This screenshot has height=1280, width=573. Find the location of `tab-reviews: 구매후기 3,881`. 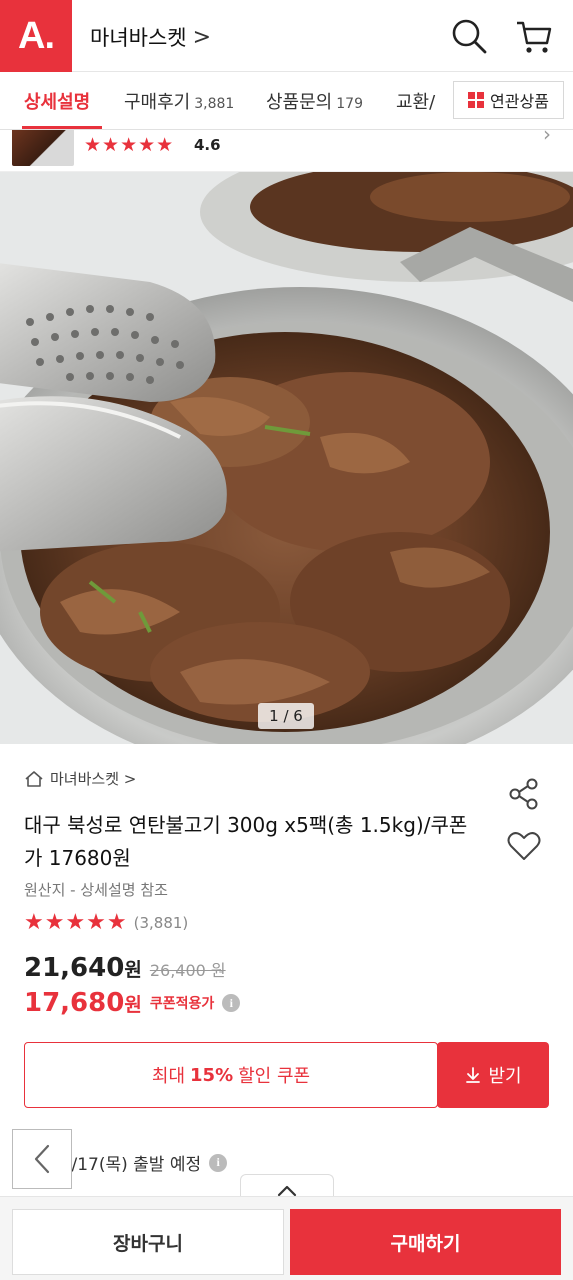

tab-reviews: 구매후기 3,881 is located at coordinates (179, 101).